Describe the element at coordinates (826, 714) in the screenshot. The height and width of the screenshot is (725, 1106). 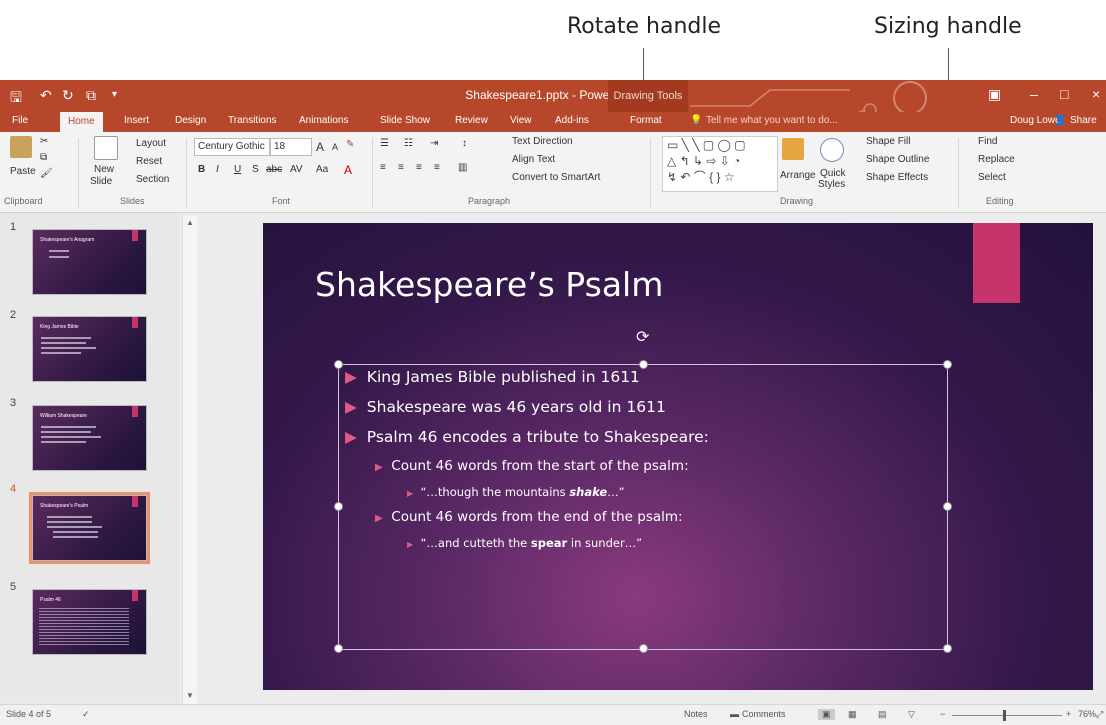
I see `normal-view-icon: ▣` at that location.